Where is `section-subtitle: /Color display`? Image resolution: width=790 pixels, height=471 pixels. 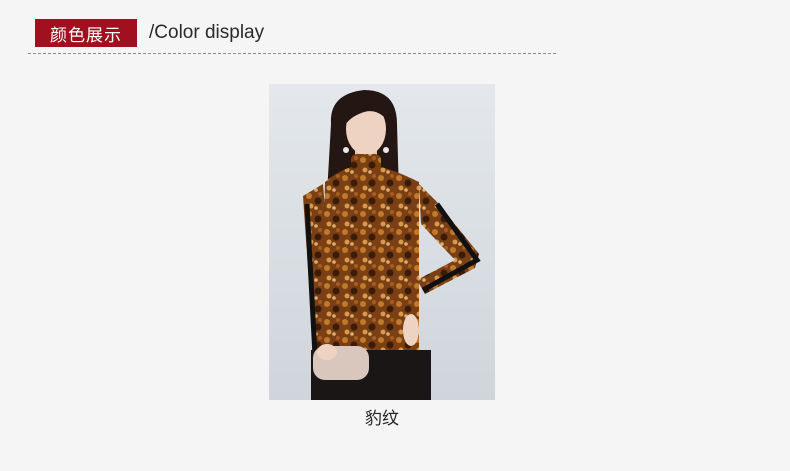
section-subtitle: /Color display is located at coordinates (207, 32).